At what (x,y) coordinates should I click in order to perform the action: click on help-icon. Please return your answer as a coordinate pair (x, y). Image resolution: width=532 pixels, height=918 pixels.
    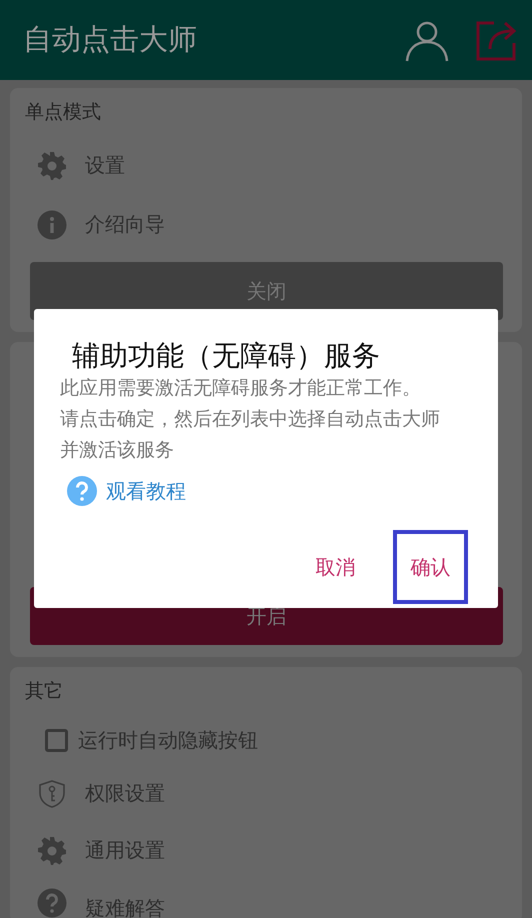
    Looking at the image, I should click on (82, 491).